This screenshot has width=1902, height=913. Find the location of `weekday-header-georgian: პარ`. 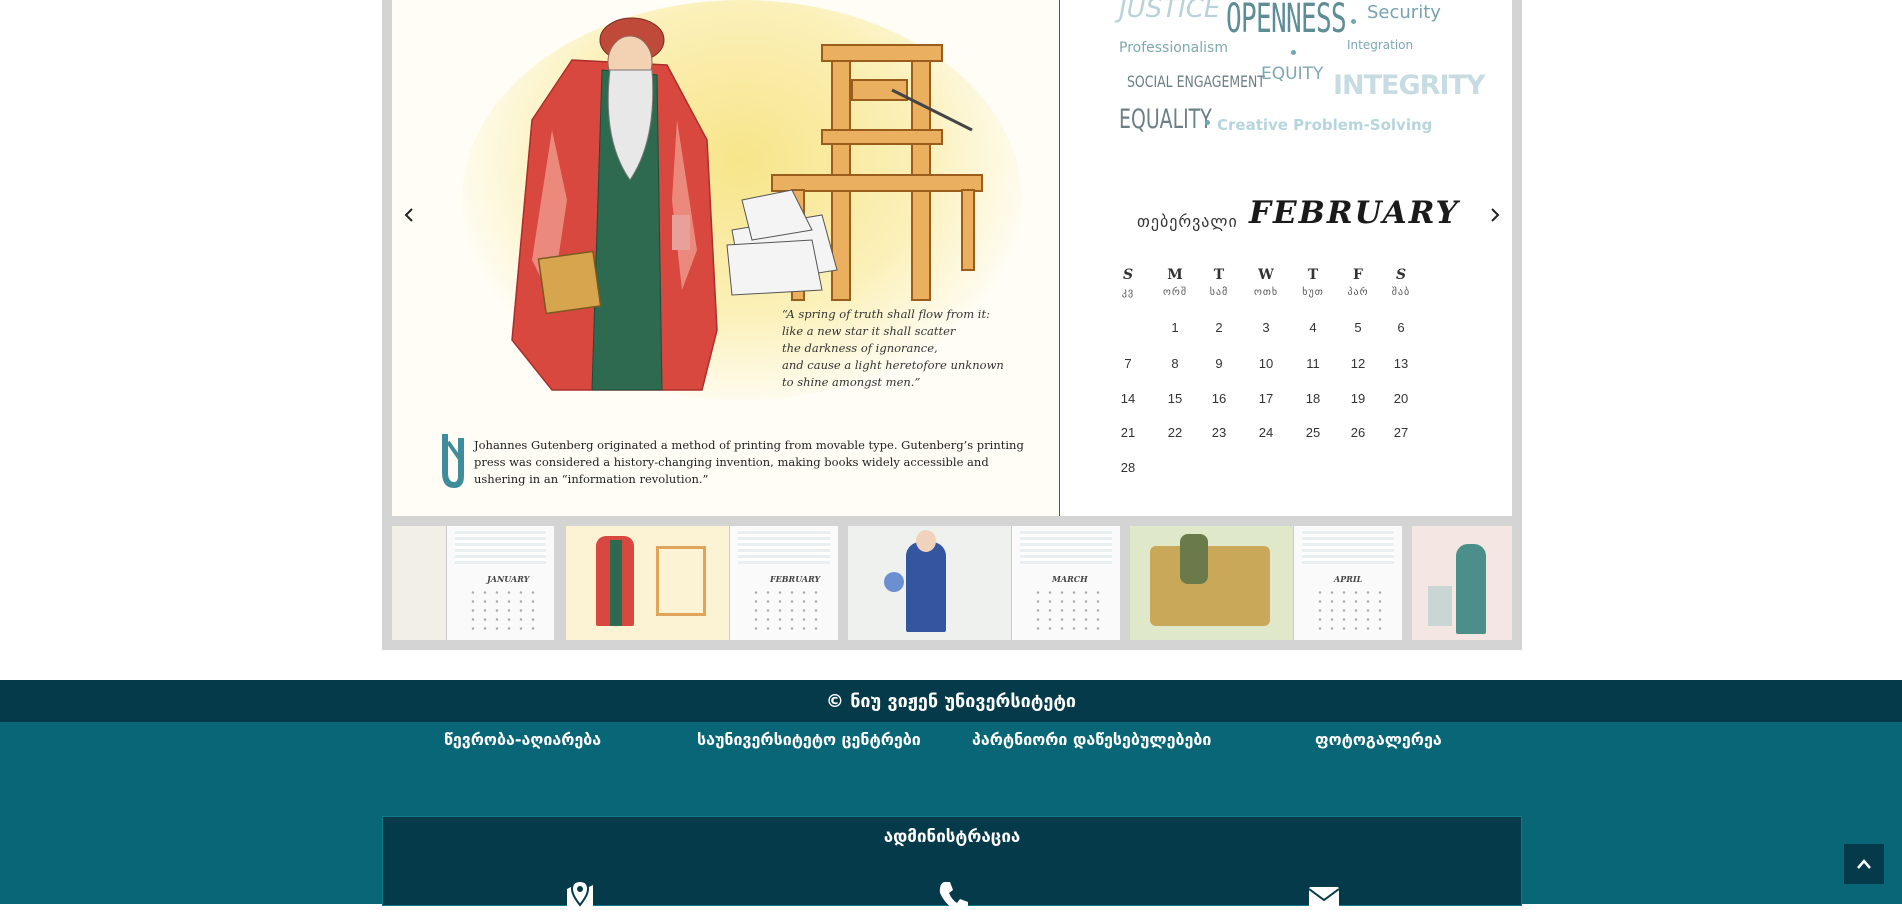

weekday-header-georgian: პარ is located at coordinates (1358, 292).